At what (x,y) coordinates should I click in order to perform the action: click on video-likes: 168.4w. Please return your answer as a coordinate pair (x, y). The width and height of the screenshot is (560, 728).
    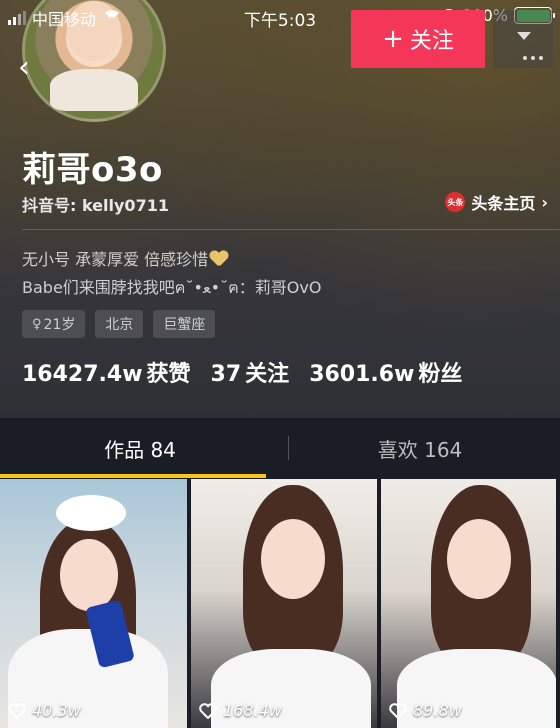
    Looking at the image, I should click on (240, 710).